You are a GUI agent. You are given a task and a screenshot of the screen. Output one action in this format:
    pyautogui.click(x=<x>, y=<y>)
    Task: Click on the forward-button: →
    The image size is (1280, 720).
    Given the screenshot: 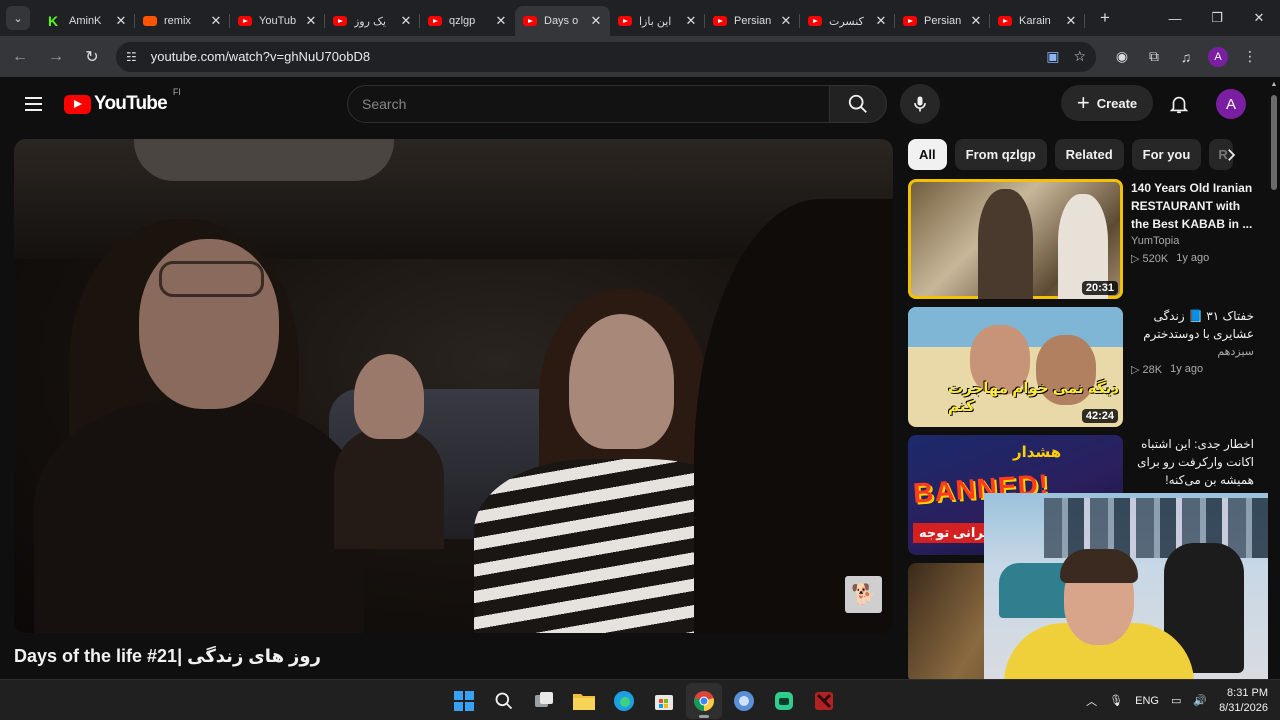 What is the action you would take?
    pyautogui.click(x=56, y=57)
    